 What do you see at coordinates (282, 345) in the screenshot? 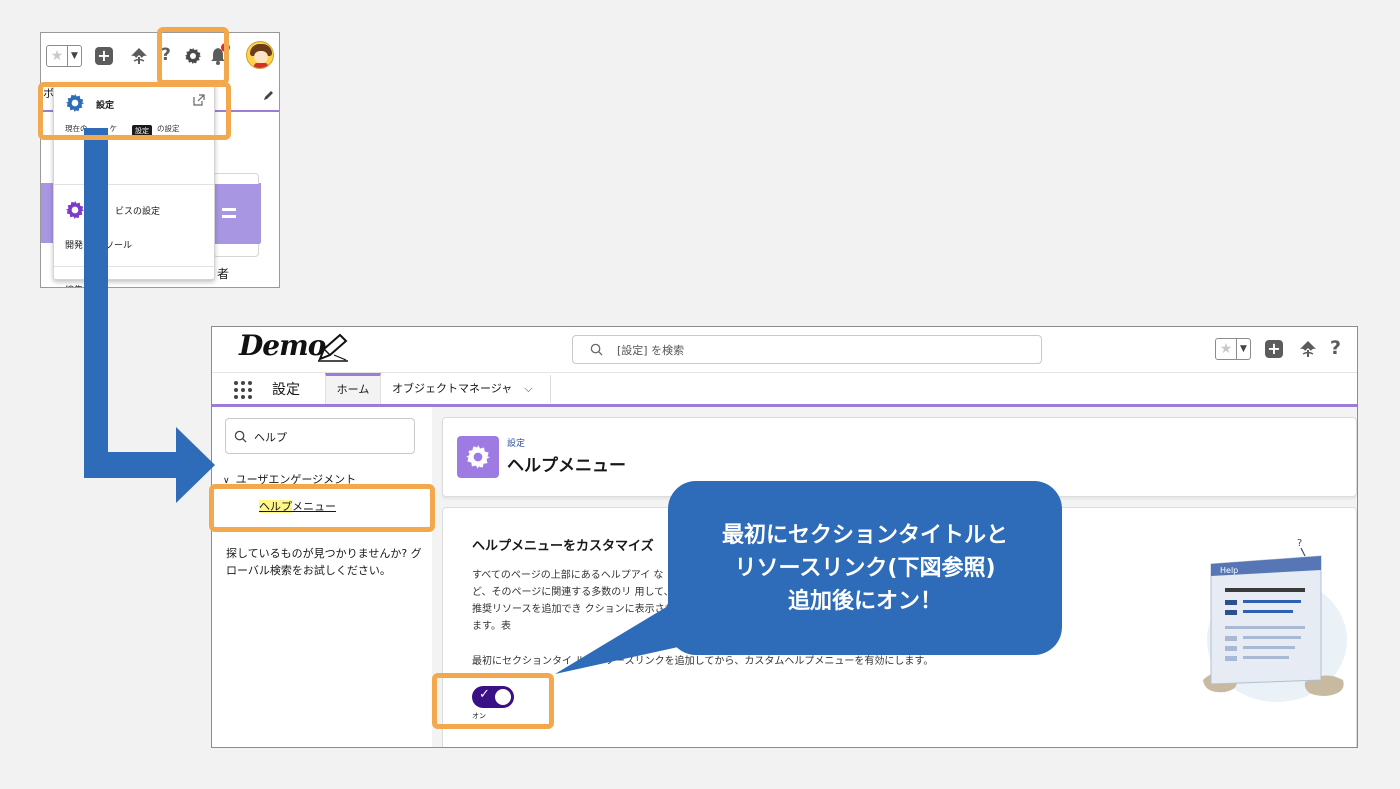
I see `org-logo: Demo` at bounding box center [282, 345].